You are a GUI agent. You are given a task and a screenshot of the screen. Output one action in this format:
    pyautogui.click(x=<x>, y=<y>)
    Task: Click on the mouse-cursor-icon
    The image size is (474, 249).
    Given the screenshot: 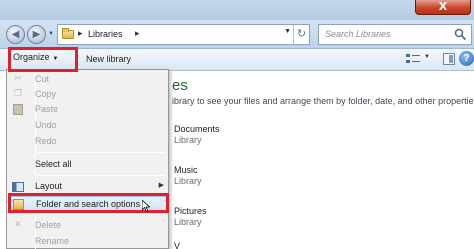 What is the action you would take?
    pyautogui.click(x=146, y=206)
    